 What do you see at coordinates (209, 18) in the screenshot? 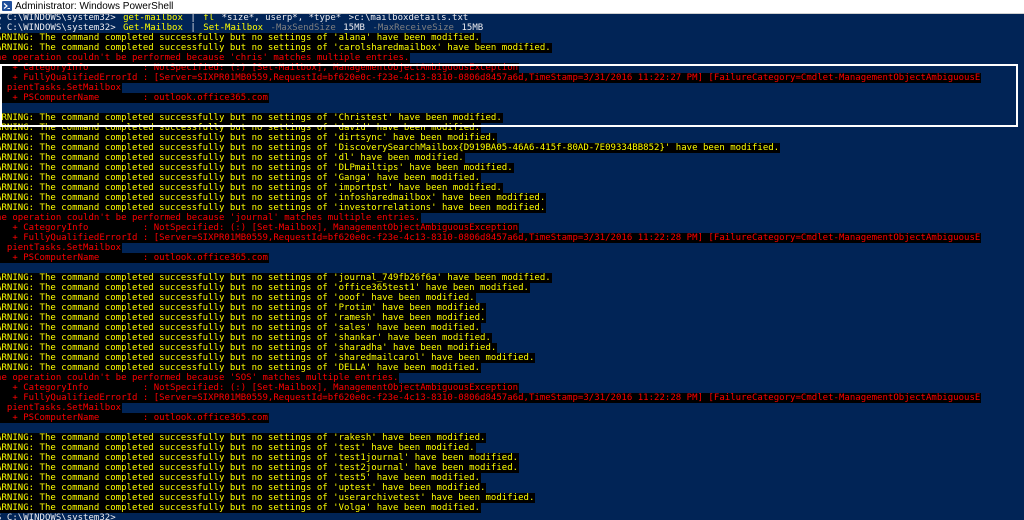
I see `command-text: fl` at bounding box center [209, 18].